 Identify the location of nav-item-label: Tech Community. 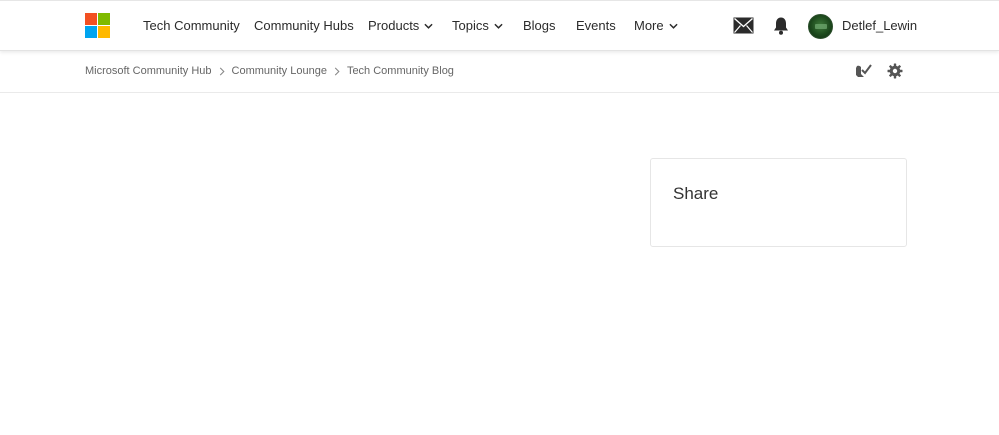
(191, 25).